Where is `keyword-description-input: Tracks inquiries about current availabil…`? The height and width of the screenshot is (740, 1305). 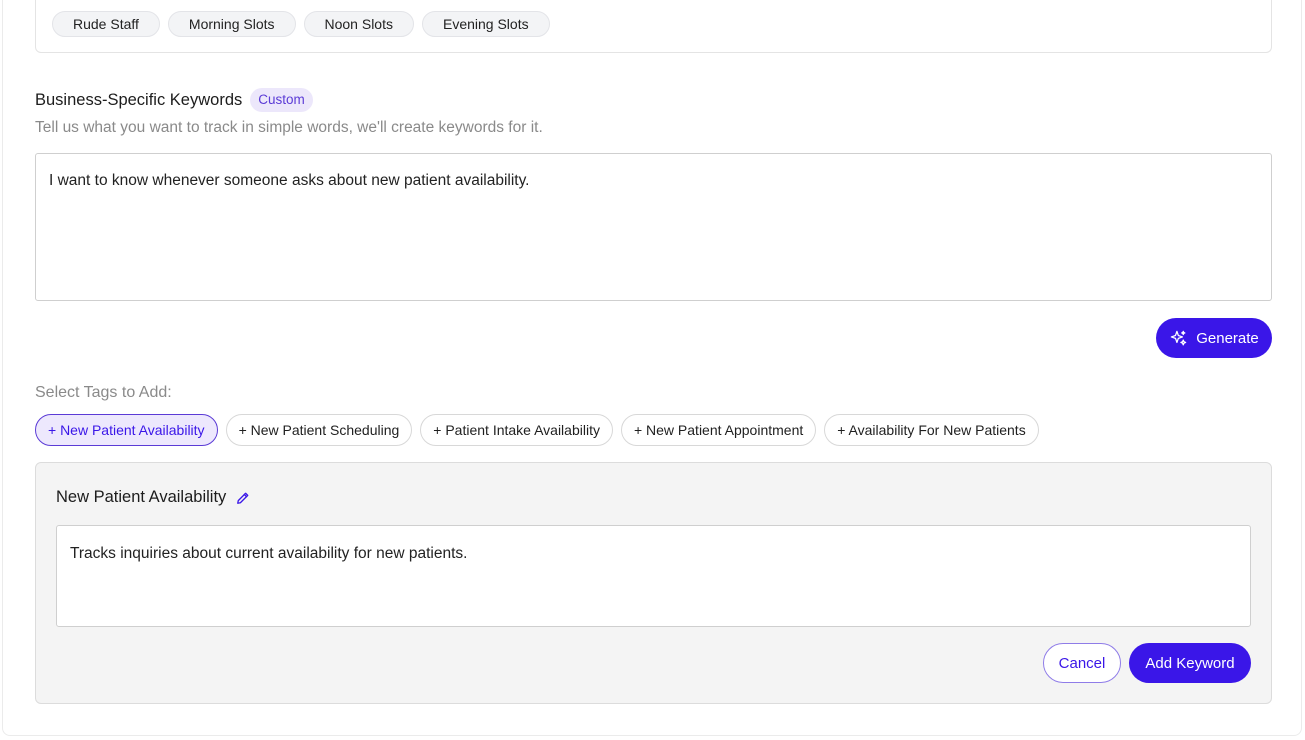
keyword-description-input: Tracks inquiries about current availabil… is located at coordinates (653, 576).